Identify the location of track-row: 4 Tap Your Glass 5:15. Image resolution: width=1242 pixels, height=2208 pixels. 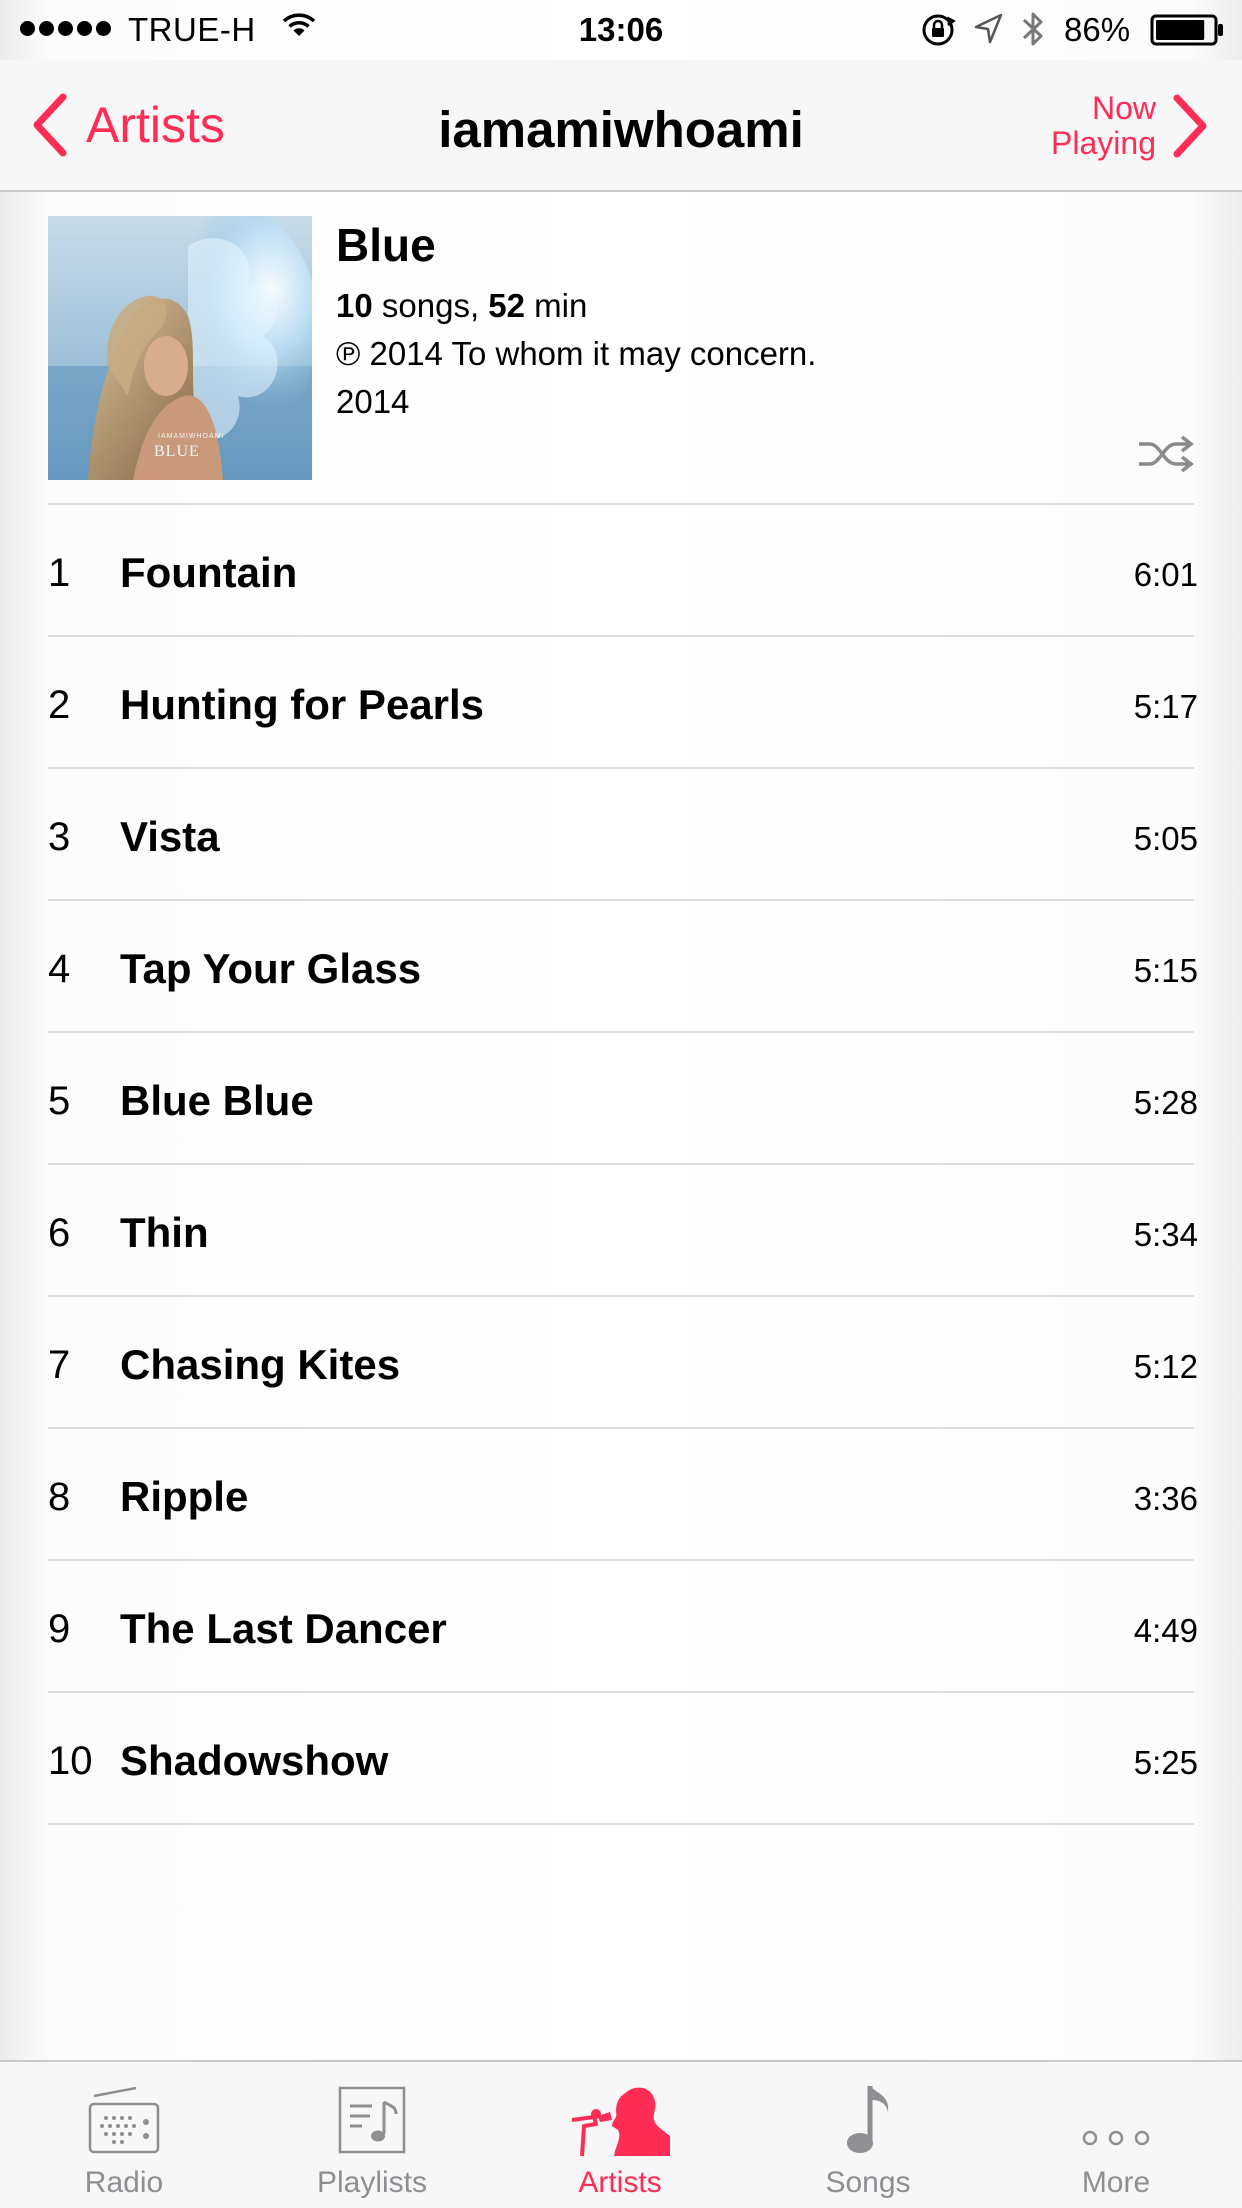
(621, 967).